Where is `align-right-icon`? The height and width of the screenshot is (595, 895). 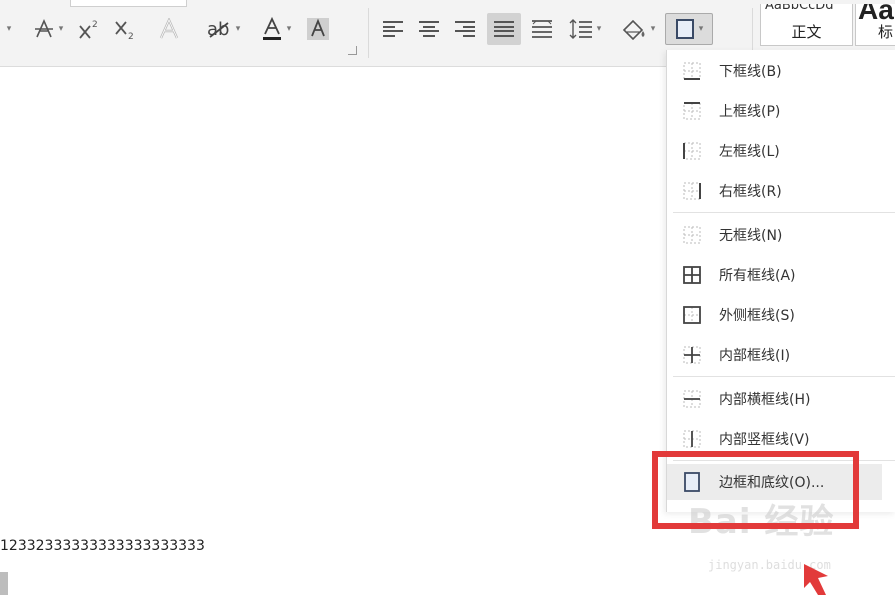 align-right-icon is located at coordinates (465, 29).